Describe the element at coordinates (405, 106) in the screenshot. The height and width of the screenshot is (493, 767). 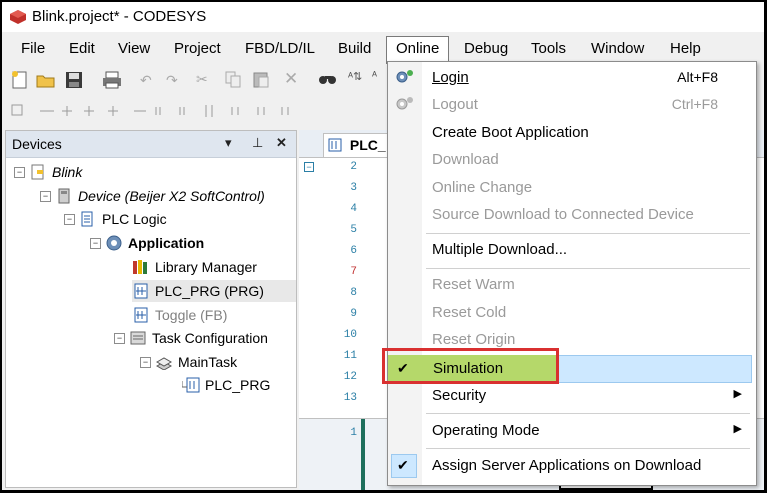
I see `logout-icon` at that location.